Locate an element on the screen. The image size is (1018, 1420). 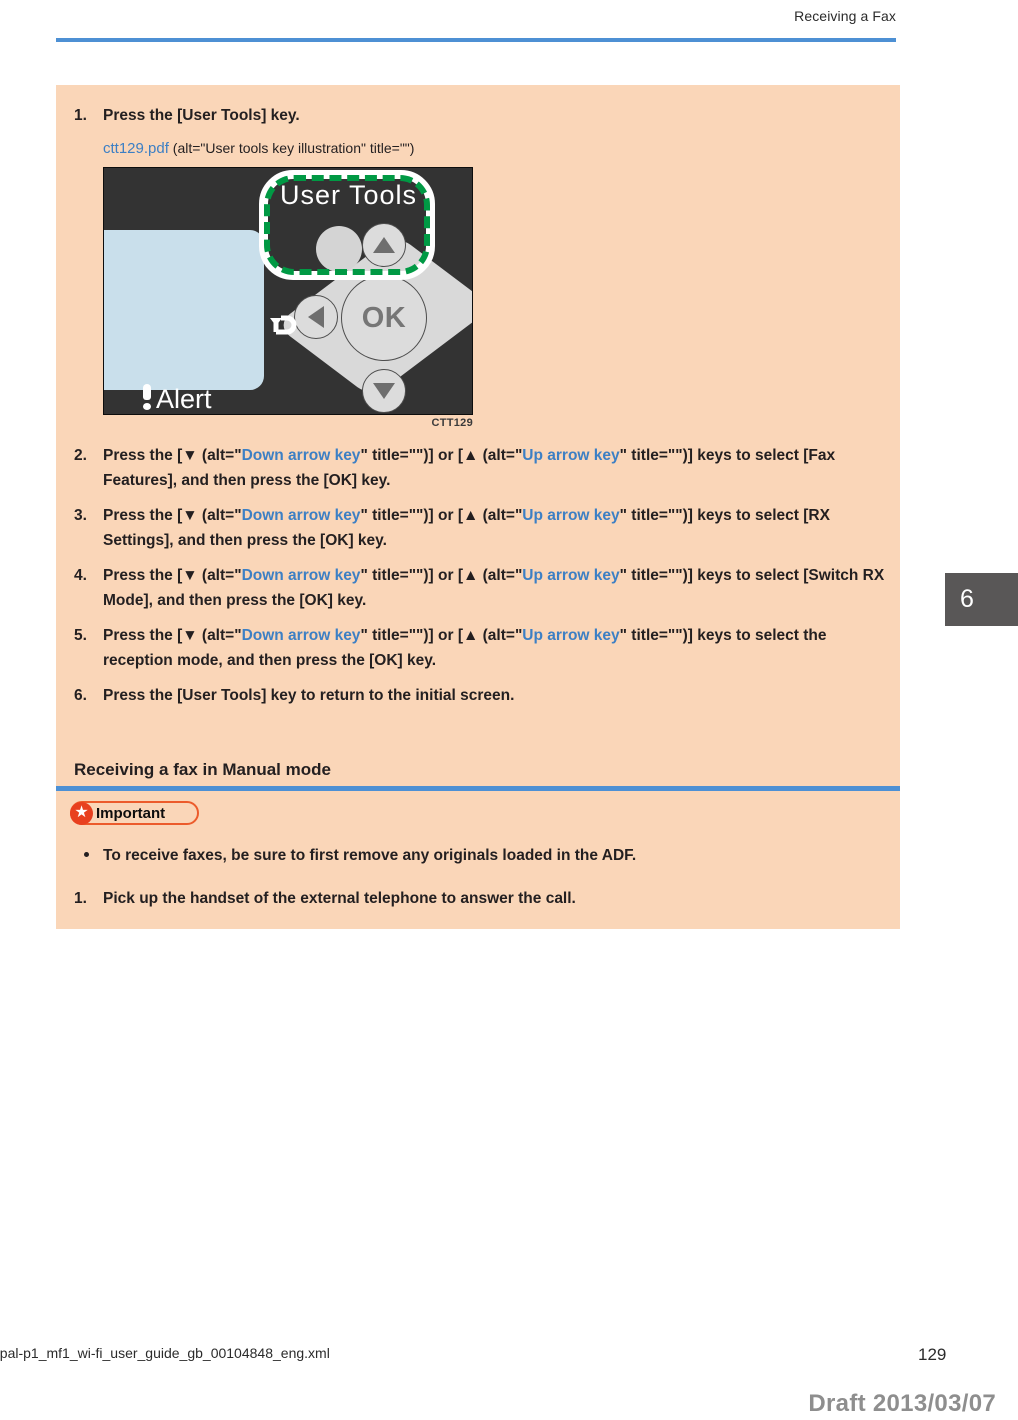
triangle-down-glyph is located at coordinates (384, 391).